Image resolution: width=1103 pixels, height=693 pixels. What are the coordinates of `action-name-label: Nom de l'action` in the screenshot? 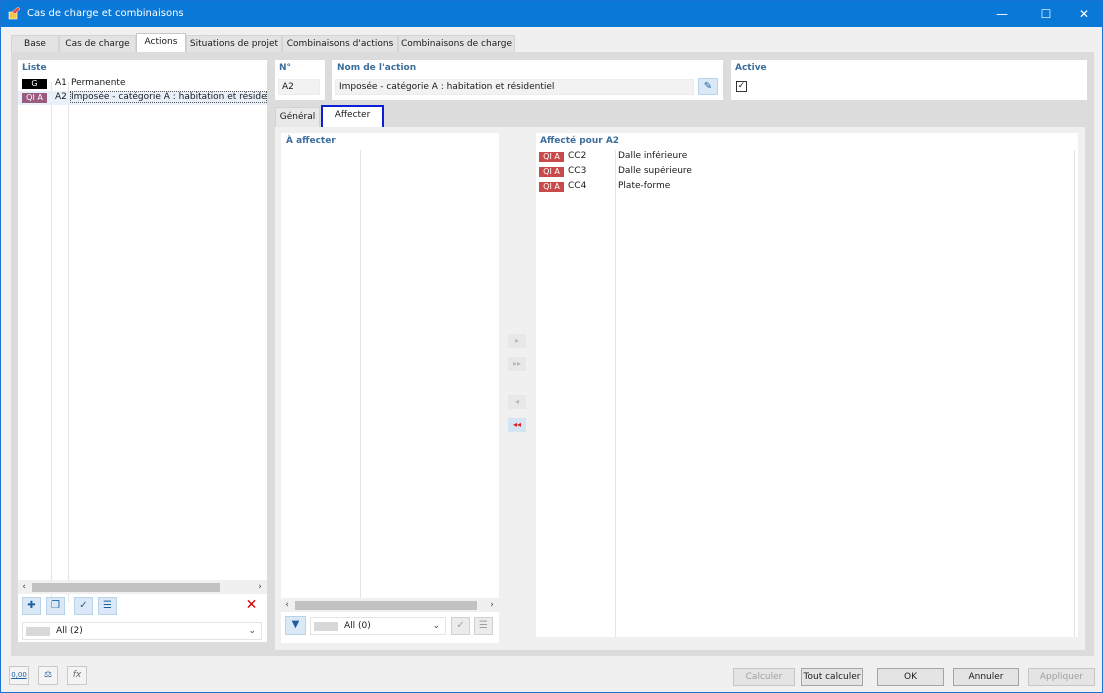 It's located at (377, 68).